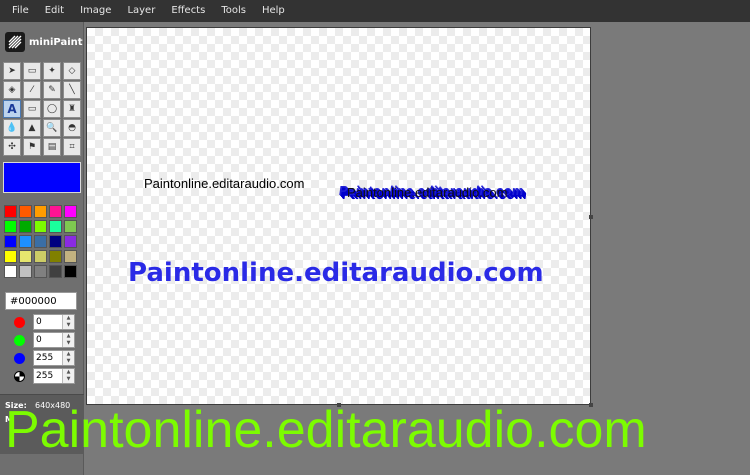 This screenshot has width=750, height=475. I want to click on canvas-text-3d-front: Paintonline.editaraudio.com, so click(427, 192).